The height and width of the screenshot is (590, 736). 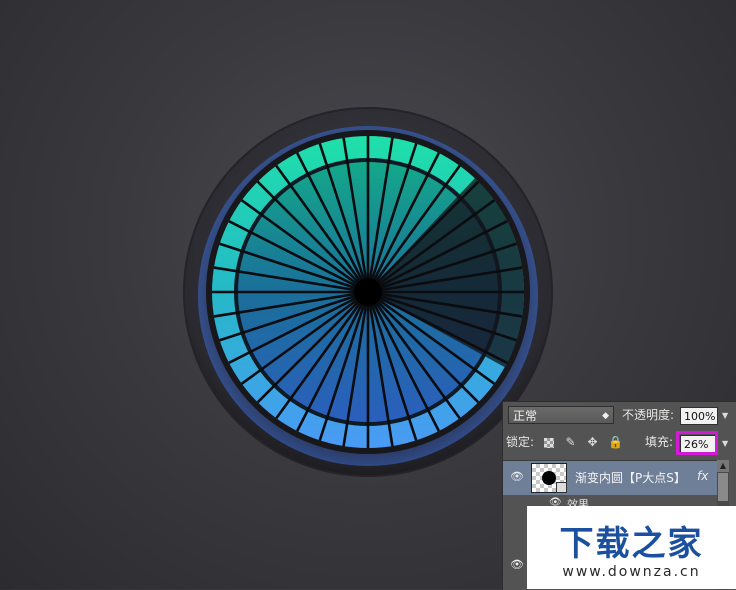 What do you see at coordinates (723, 466) in the screenshot?
I see `scroll-up-icon: ▲` at bounding box center [723, 466].